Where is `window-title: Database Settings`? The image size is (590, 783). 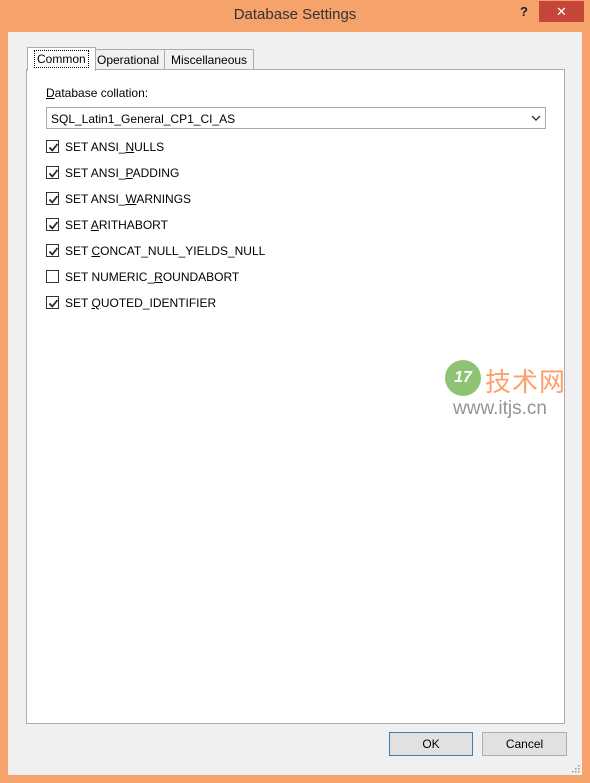 window-title: Database Settings is located at coordinates (295, 14).